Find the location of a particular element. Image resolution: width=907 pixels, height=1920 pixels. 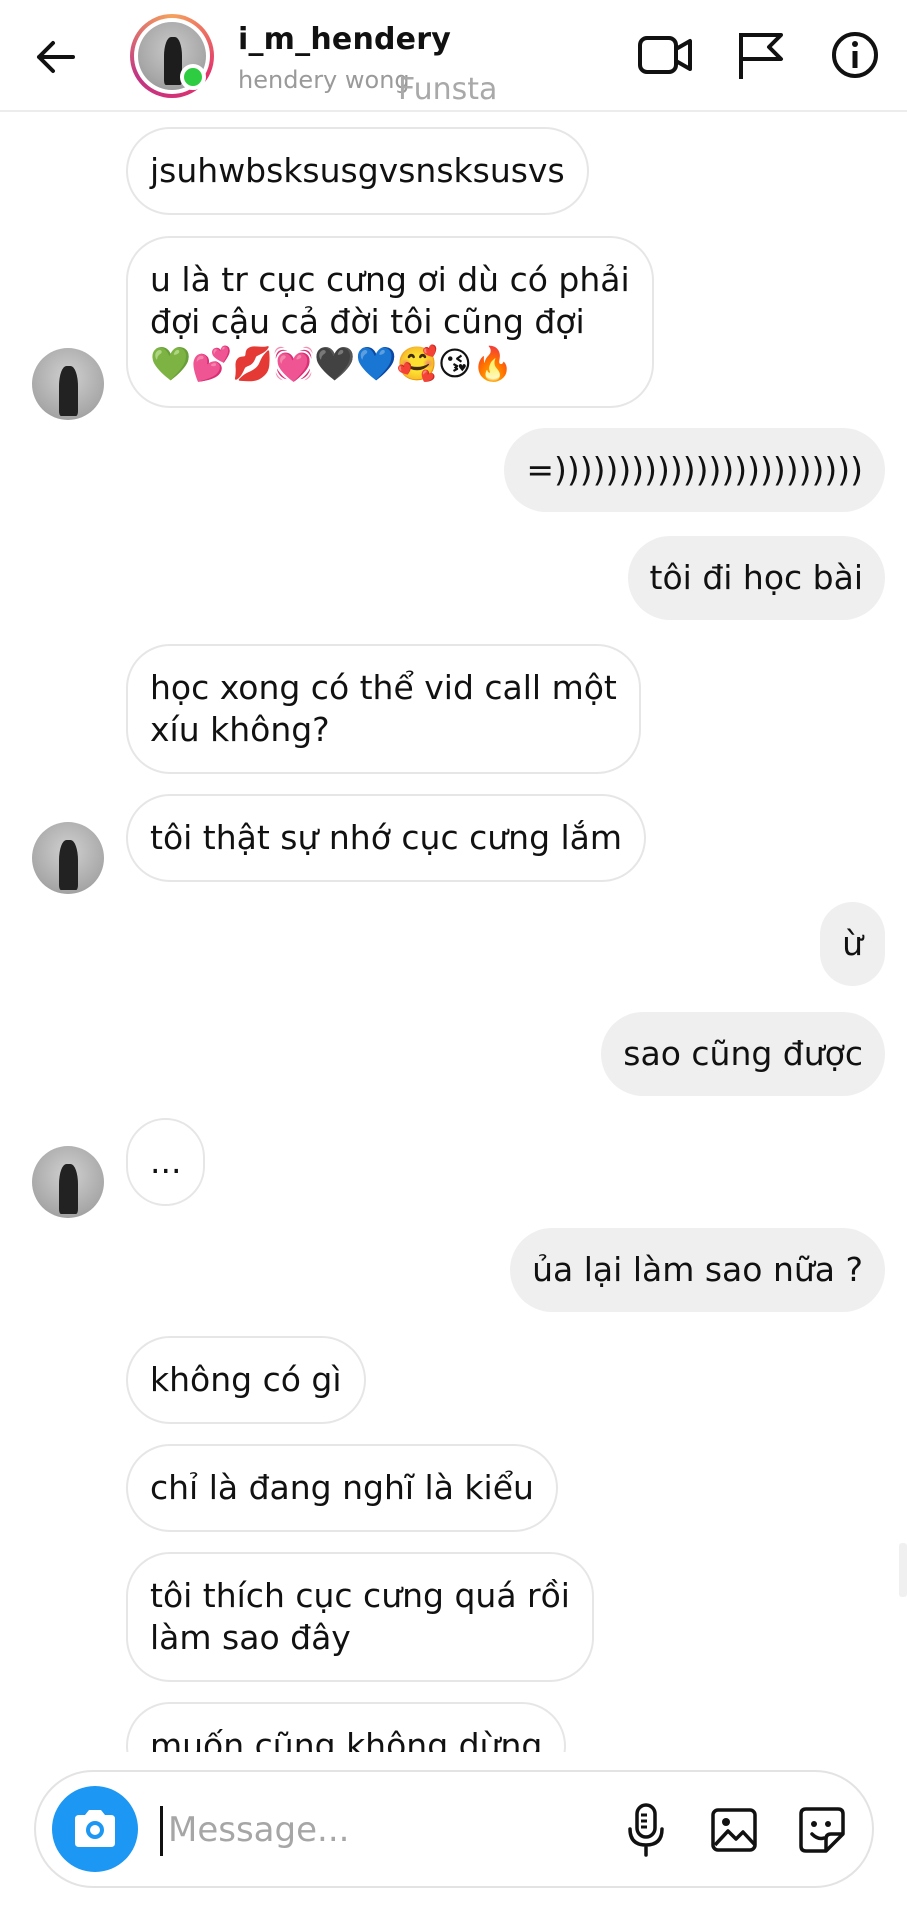

flag-icon is located at coordinates (761, 56).